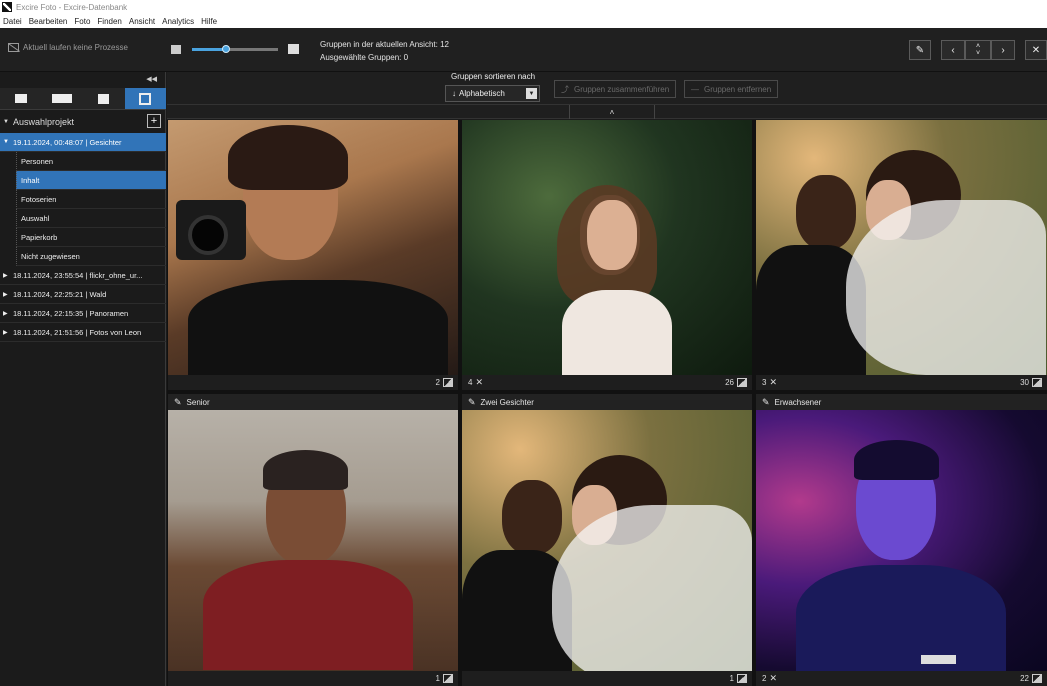  Describe the element at coordinates (978, 46) in the screenshot. I see `chevron-up-icon: ˄` at that location.